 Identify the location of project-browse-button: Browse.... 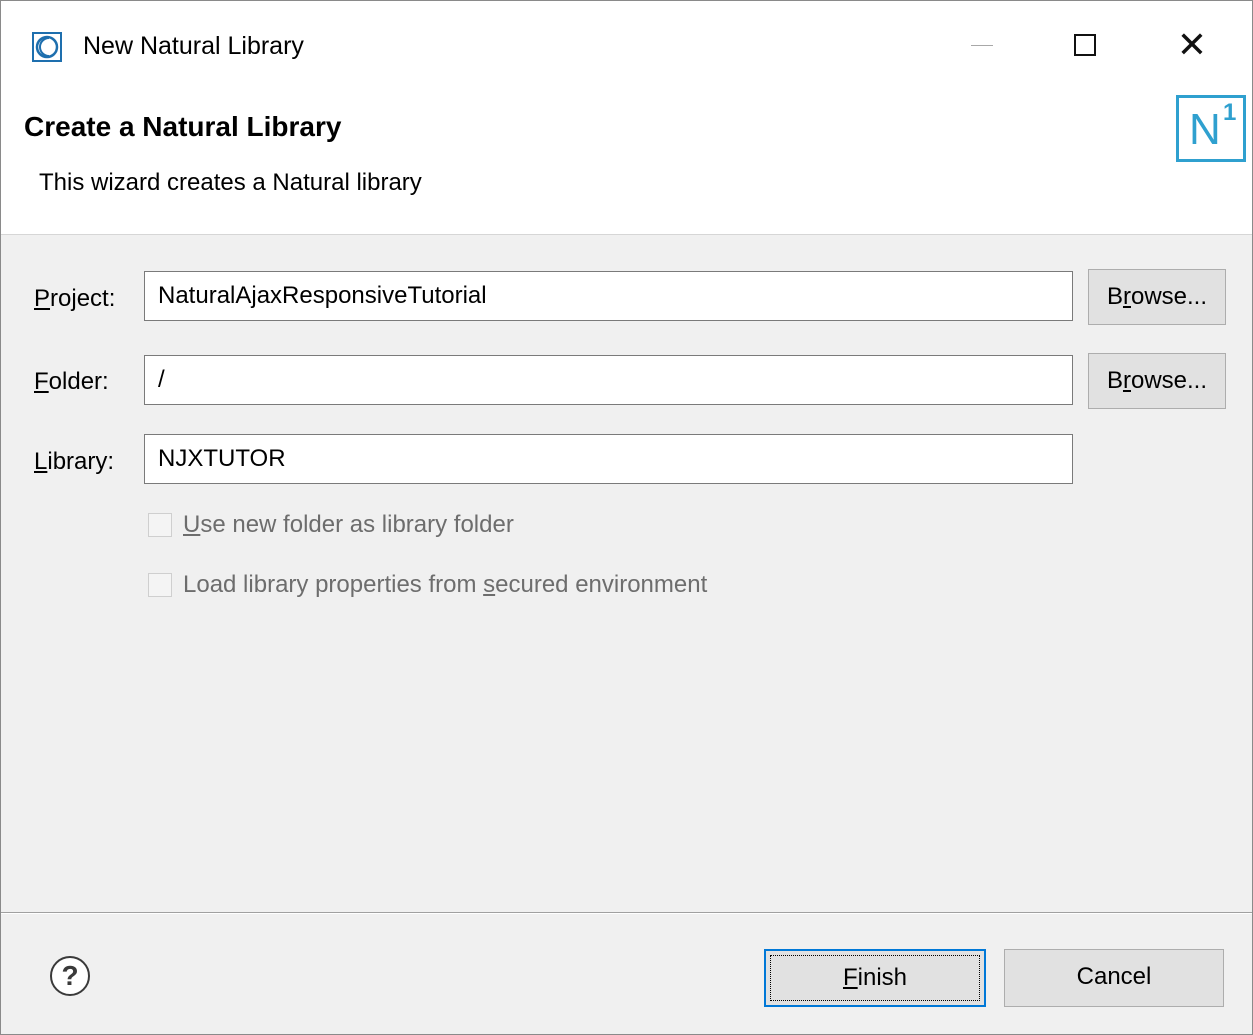
(1157, 297).